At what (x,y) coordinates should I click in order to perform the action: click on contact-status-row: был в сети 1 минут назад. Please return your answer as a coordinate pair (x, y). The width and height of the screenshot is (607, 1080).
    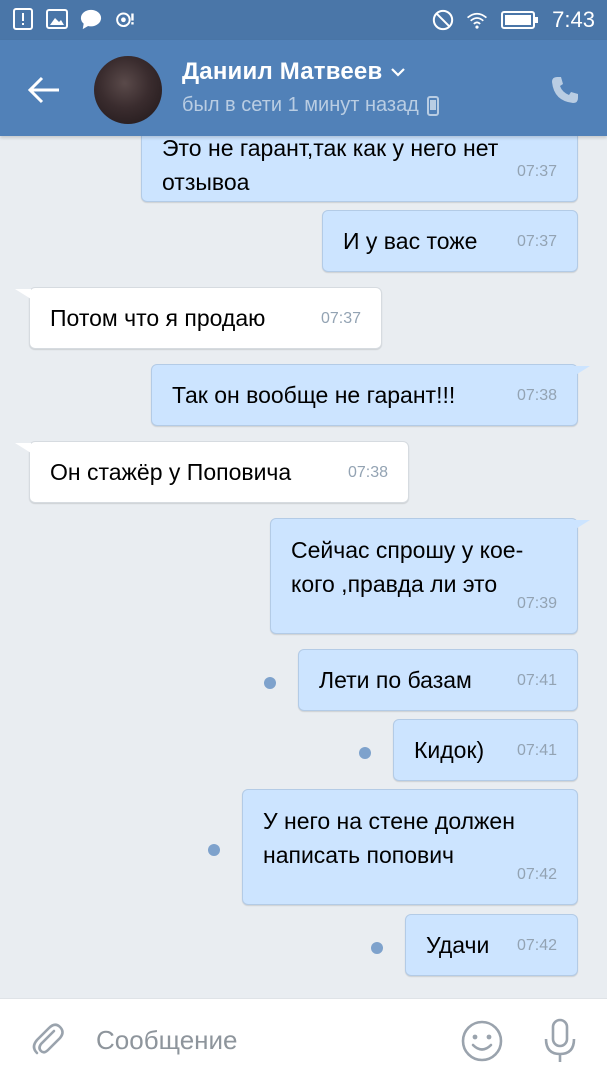
    Looking at the image, I should click on (310, 105).